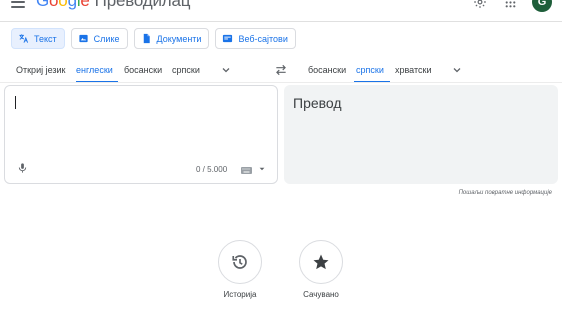 The height and width of the screenshot is (320, 562). What do you see at coordinates (480, 5) in the screenshot?
I see `settings-icon` at bounding box center [480, 5].